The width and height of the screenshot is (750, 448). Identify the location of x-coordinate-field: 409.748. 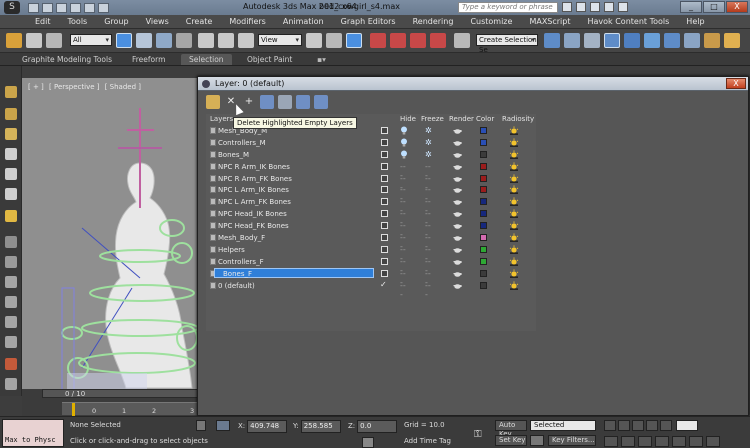
(267, 426).